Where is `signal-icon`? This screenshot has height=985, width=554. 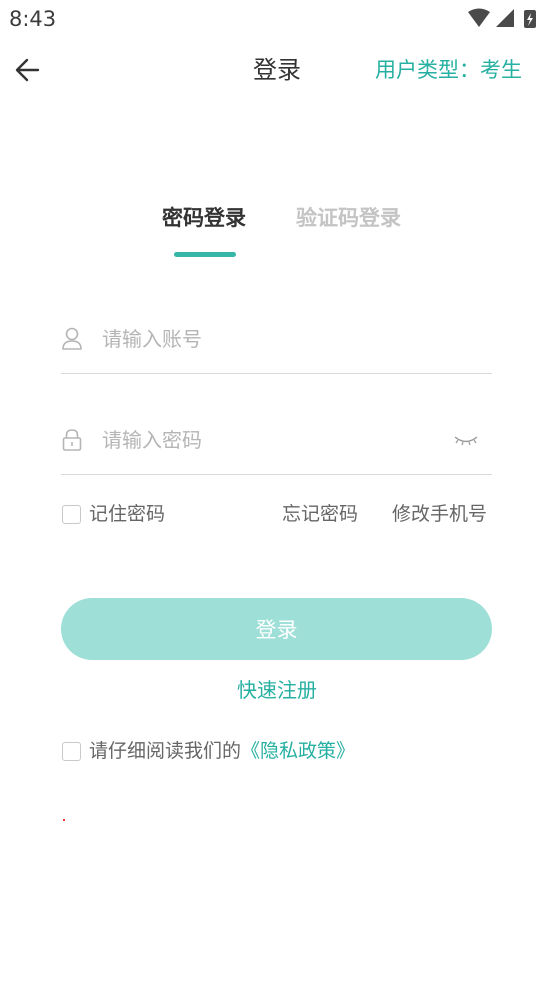
signal-icon is located at coordinates (505, 18).